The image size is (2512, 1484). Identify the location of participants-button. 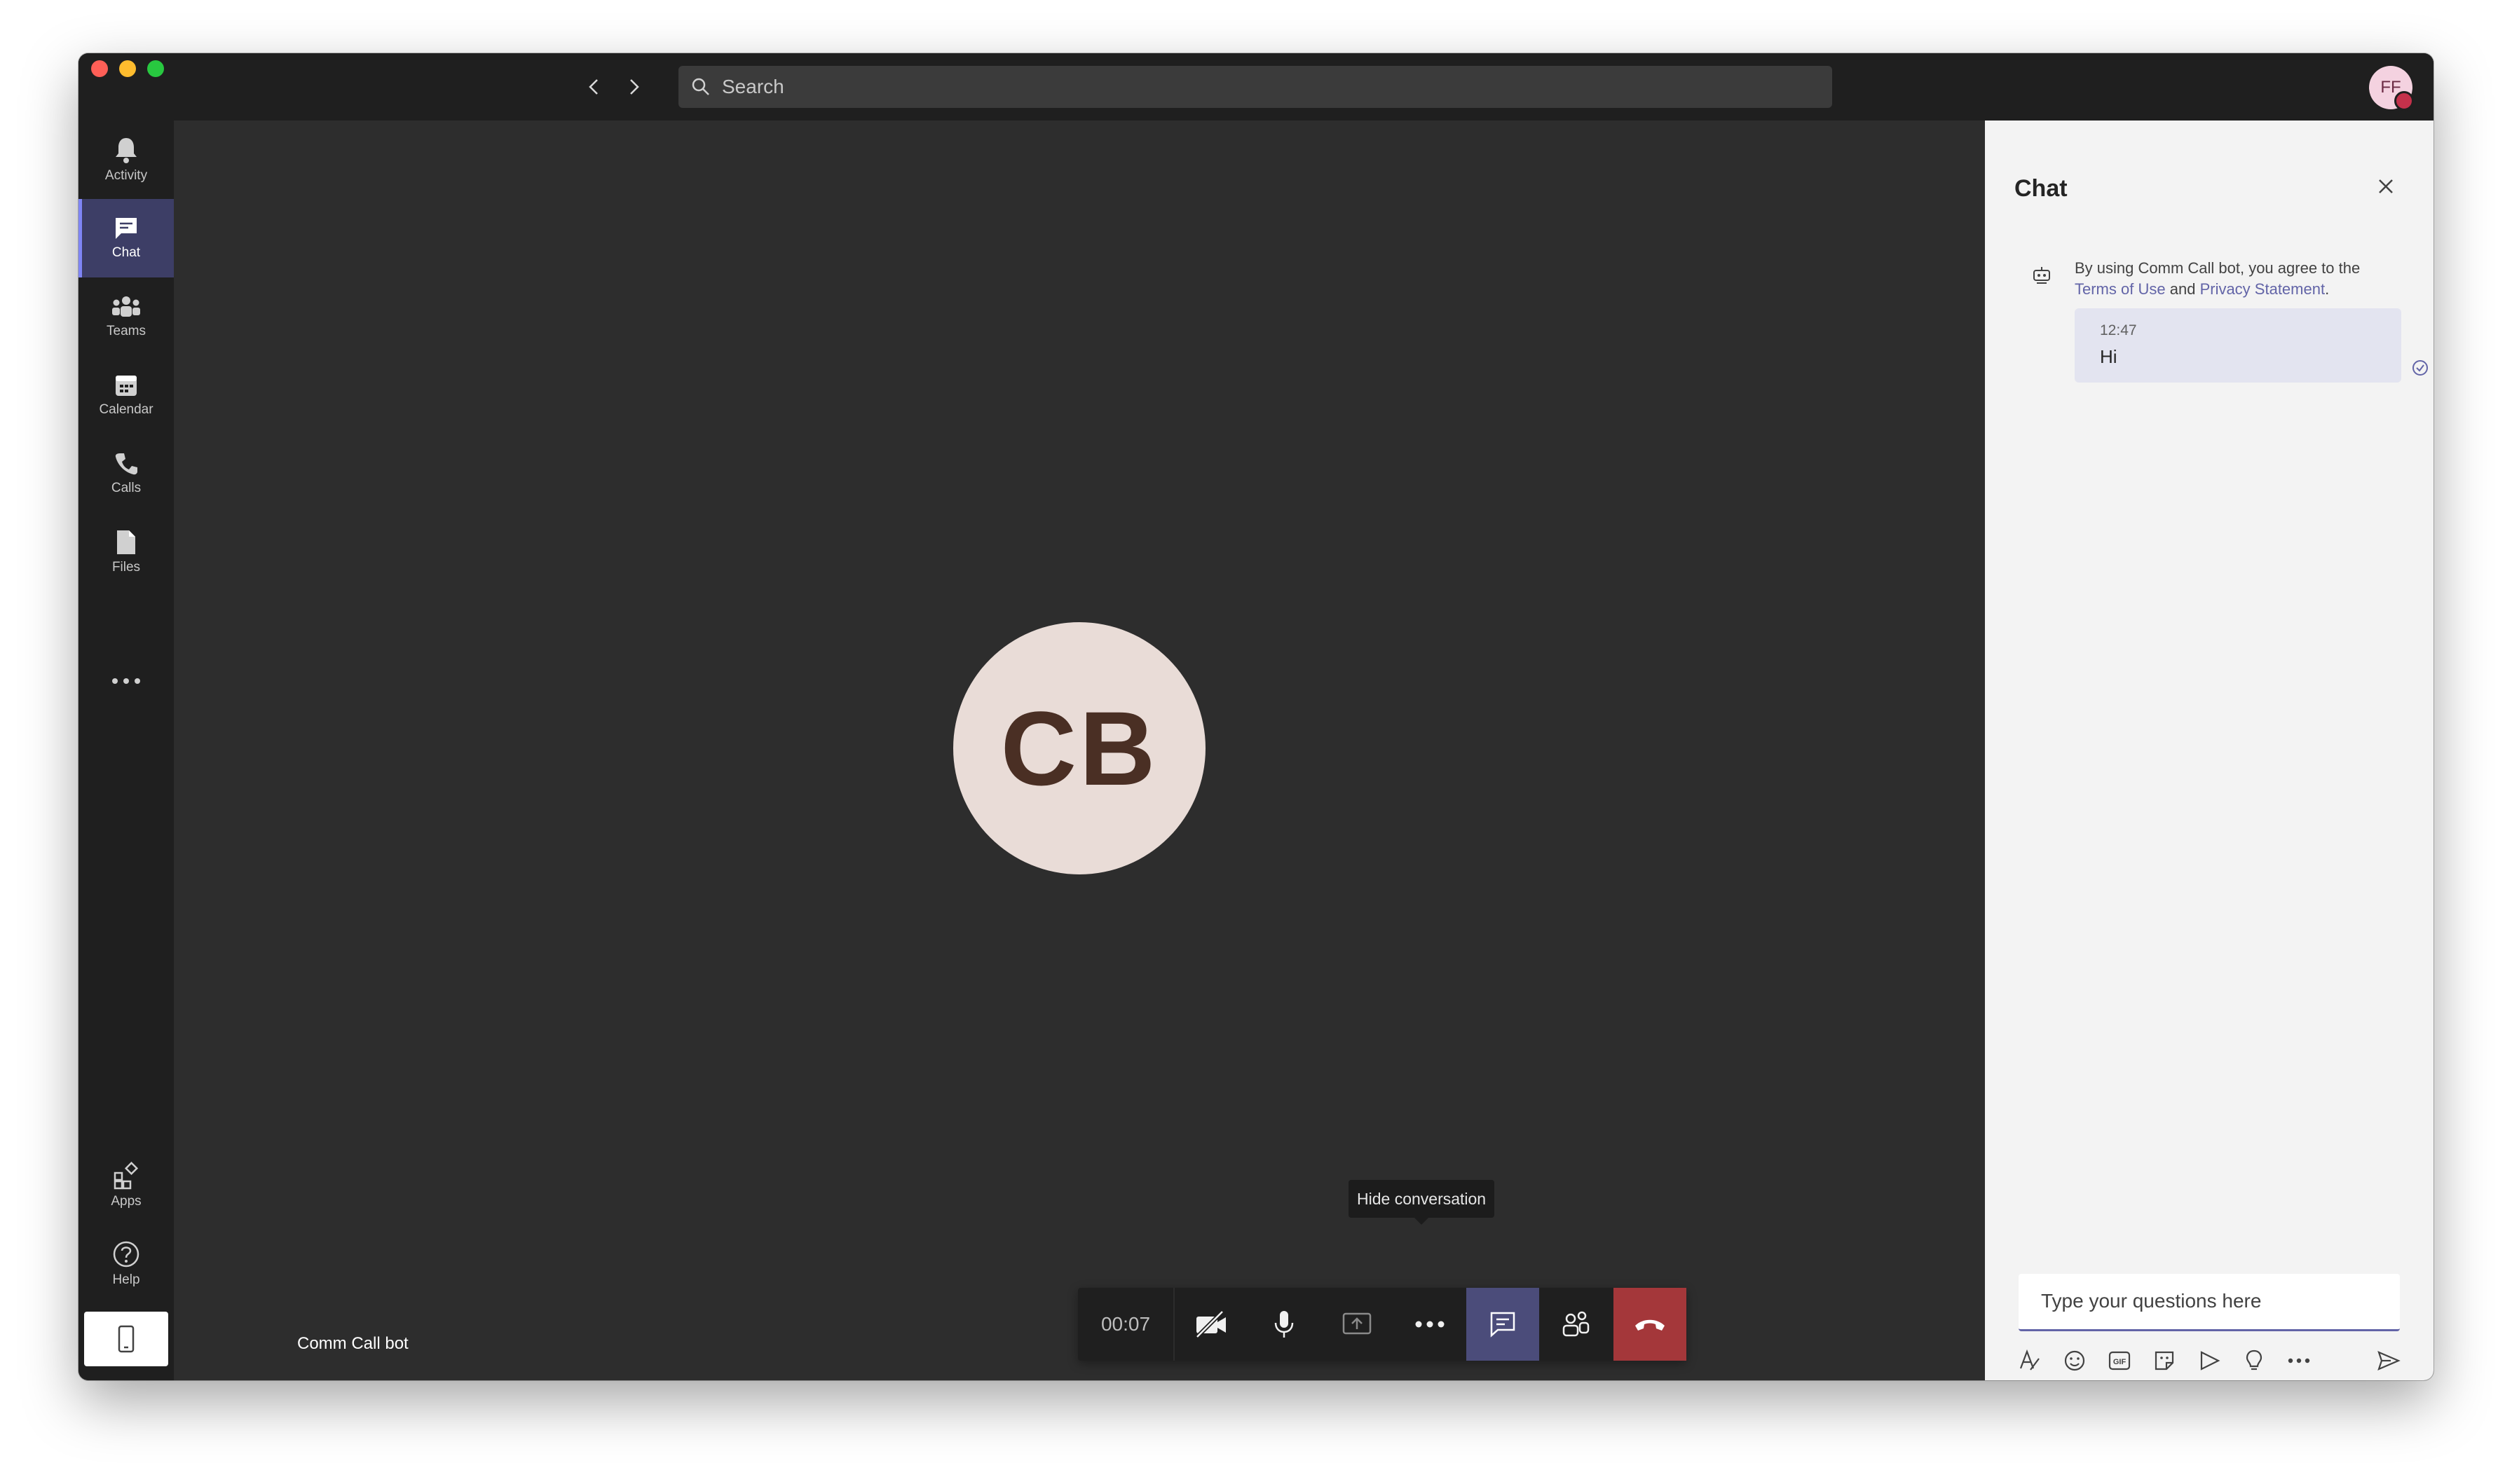
(1575, 1324).